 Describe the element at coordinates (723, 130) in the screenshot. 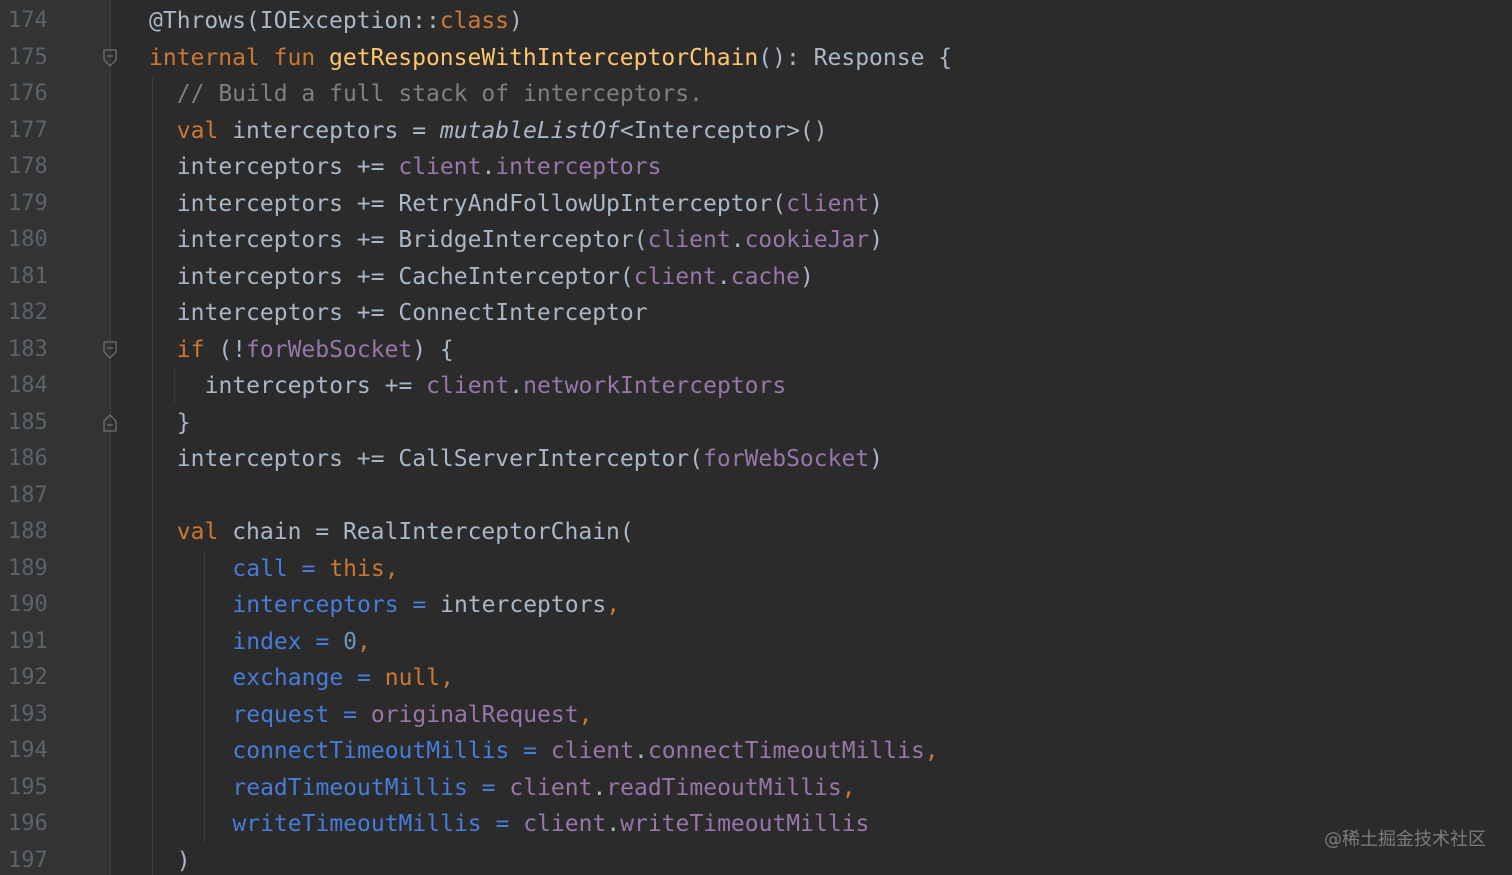

I see `code-token: <Interceptor>()` at that location.